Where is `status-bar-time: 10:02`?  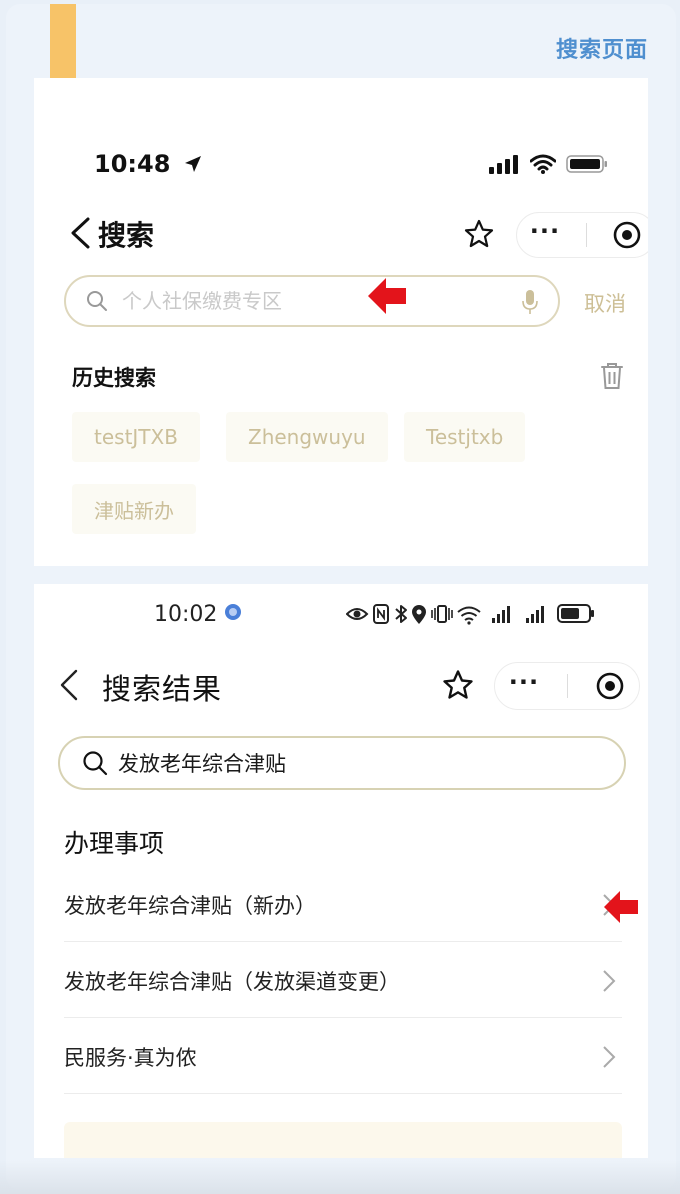 status-bar-time: 10:02 is located at coordinates (198, 614).